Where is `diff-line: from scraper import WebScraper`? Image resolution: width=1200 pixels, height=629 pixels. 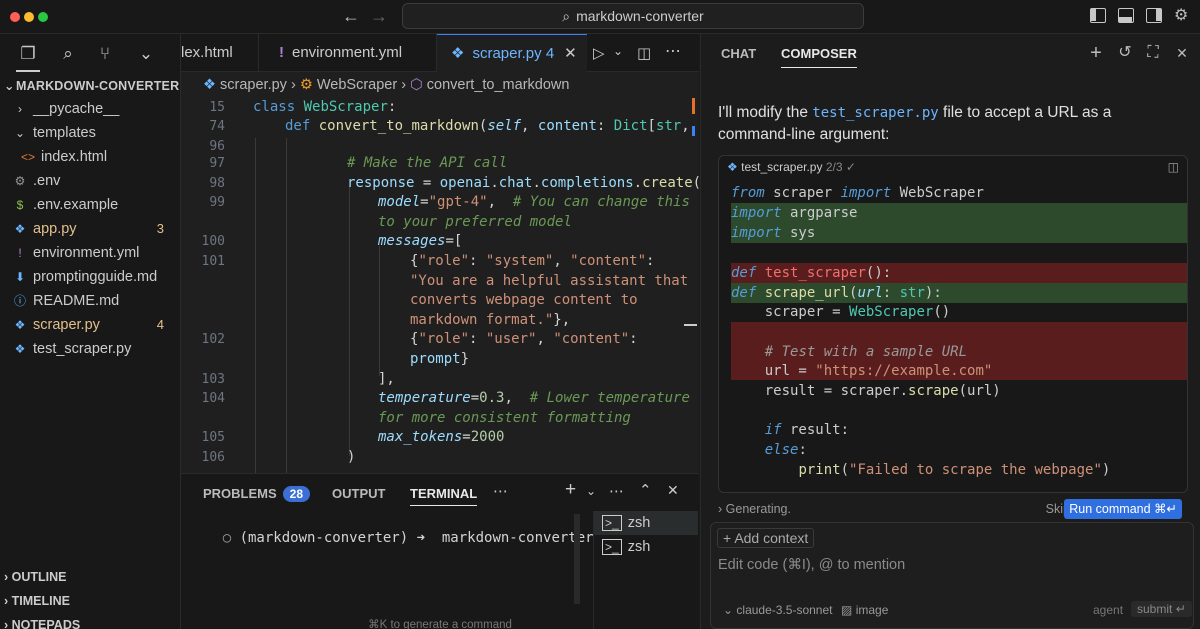 diff-line: from scraper import WebScraper is located at coordinates (857, 193).